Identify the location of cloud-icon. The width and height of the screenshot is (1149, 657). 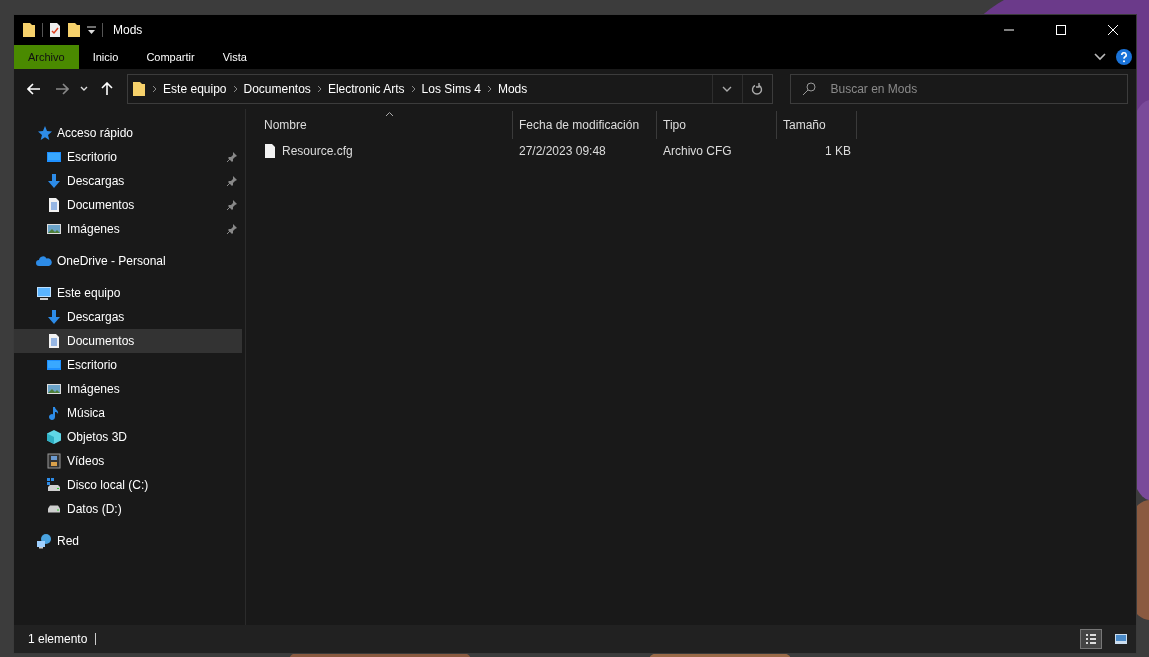
(44, 261).